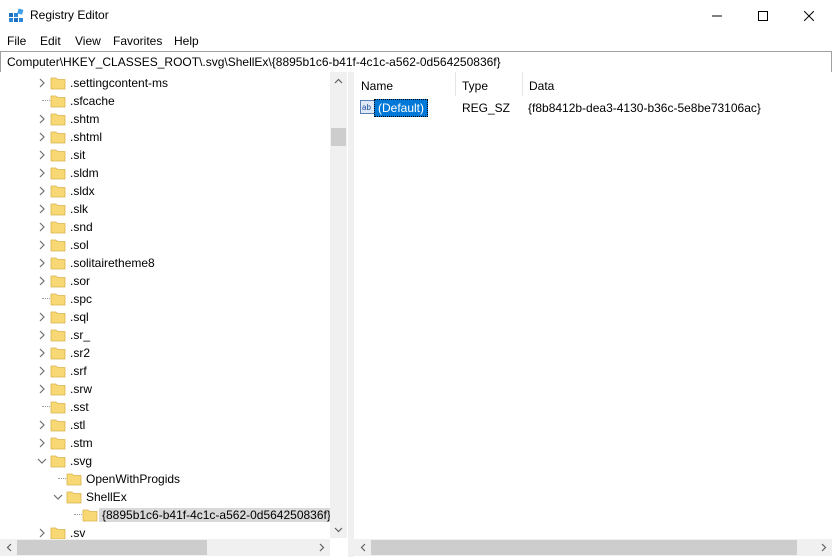 The width and height of the screenshot is (832, 557). What do you see at coordinates (163, 173) in the screenshot?
I see `tree-node: .sldm` at bounding box center [163, 173].